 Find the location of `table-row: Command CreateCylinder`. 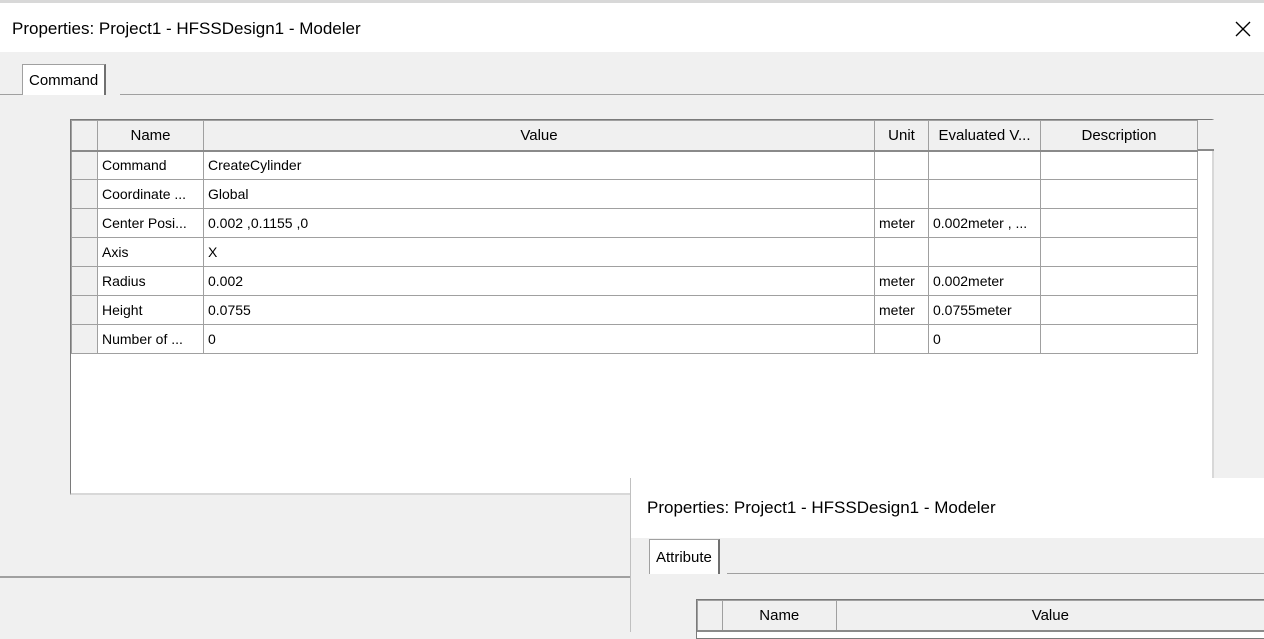

table-row: Command CreateCylinder is located at coordinates (635, 165).